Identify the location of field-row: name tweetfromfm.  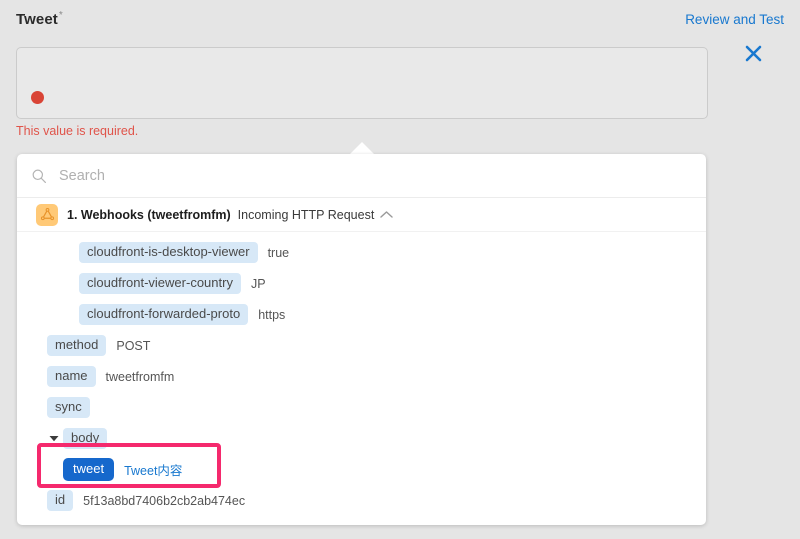
(361, 376).